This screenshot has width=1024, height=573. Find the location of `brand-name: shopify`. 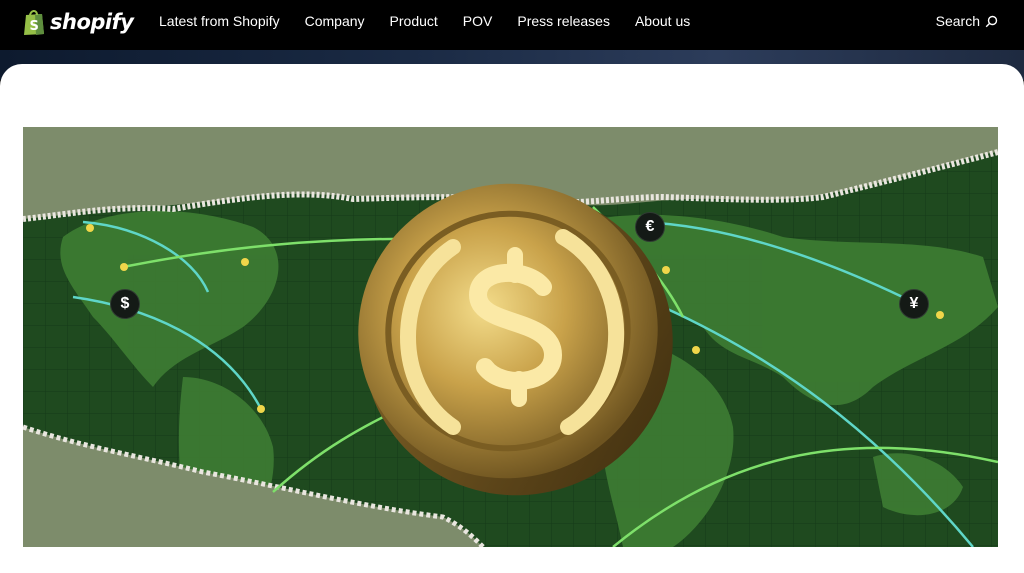

brand-name: shopify is located at coordinates (92, 22).